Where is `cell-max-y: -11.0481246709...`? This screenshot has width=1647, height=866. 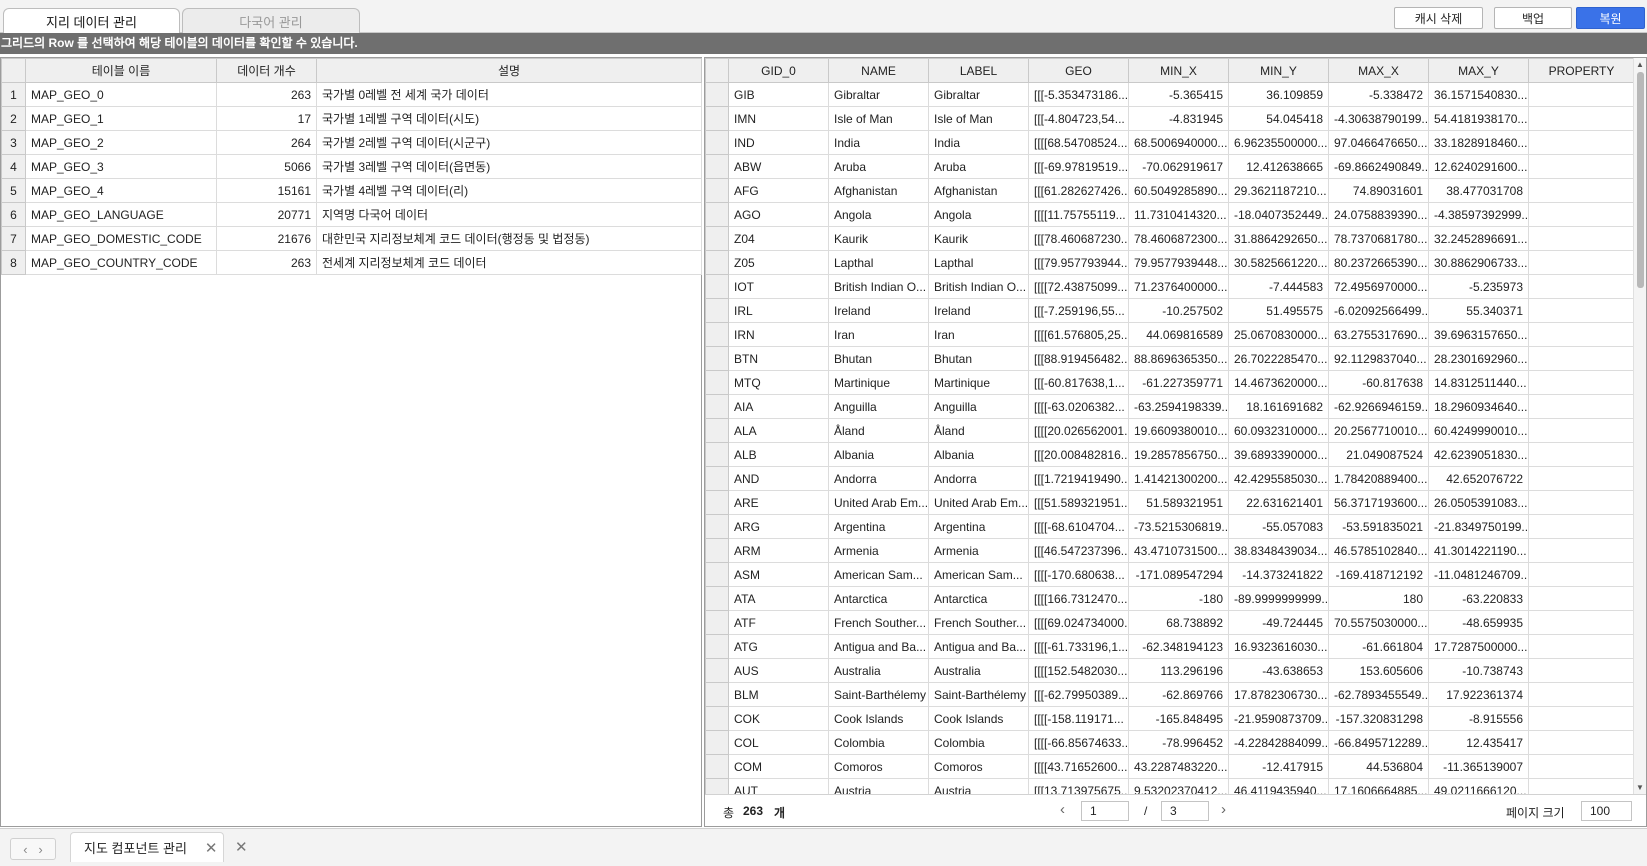
cell-max-y: -11.0481246709... is located at coordinates (1478, 574).